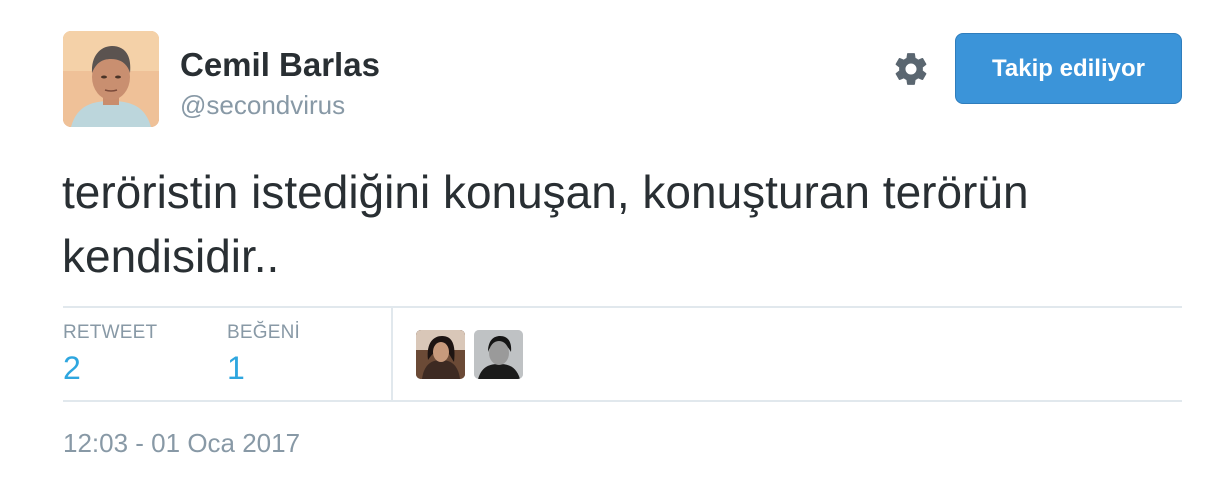 This screenshot has width=1218, height=484. What do you see at coordinates (263, 354) in the screenshot?
I see `like-stat: BEĞENİ 1` at bounding box center [263, 354].